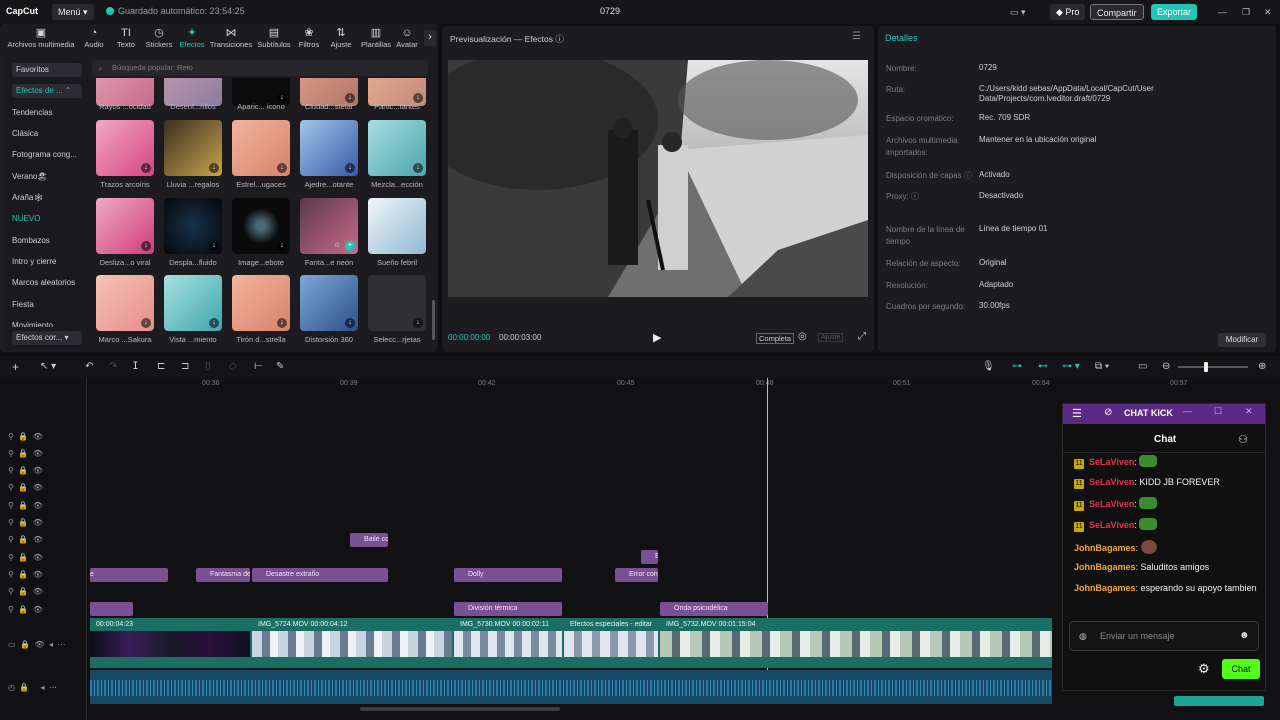  I want to click on split-icon: ⵊ, so click(135, 366).